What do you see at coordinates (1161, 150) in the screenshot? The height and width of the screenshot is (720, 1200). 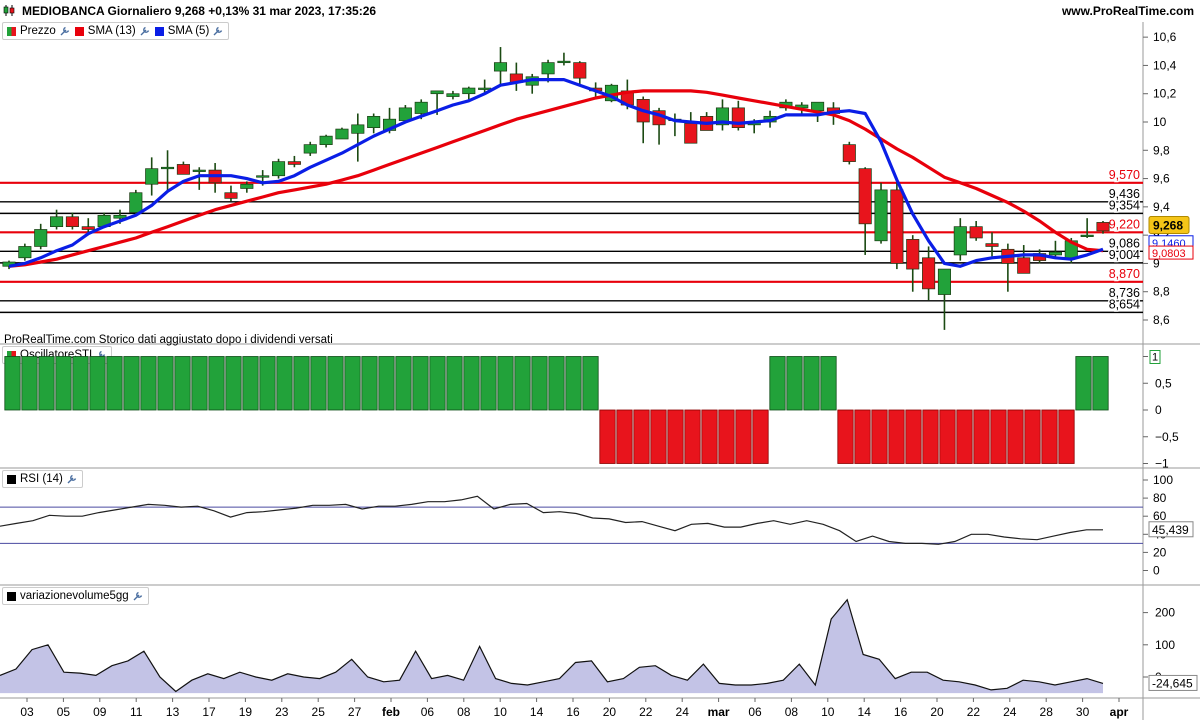 I see `price-tick-label: 9,8` at bounding box center [1161, 150].